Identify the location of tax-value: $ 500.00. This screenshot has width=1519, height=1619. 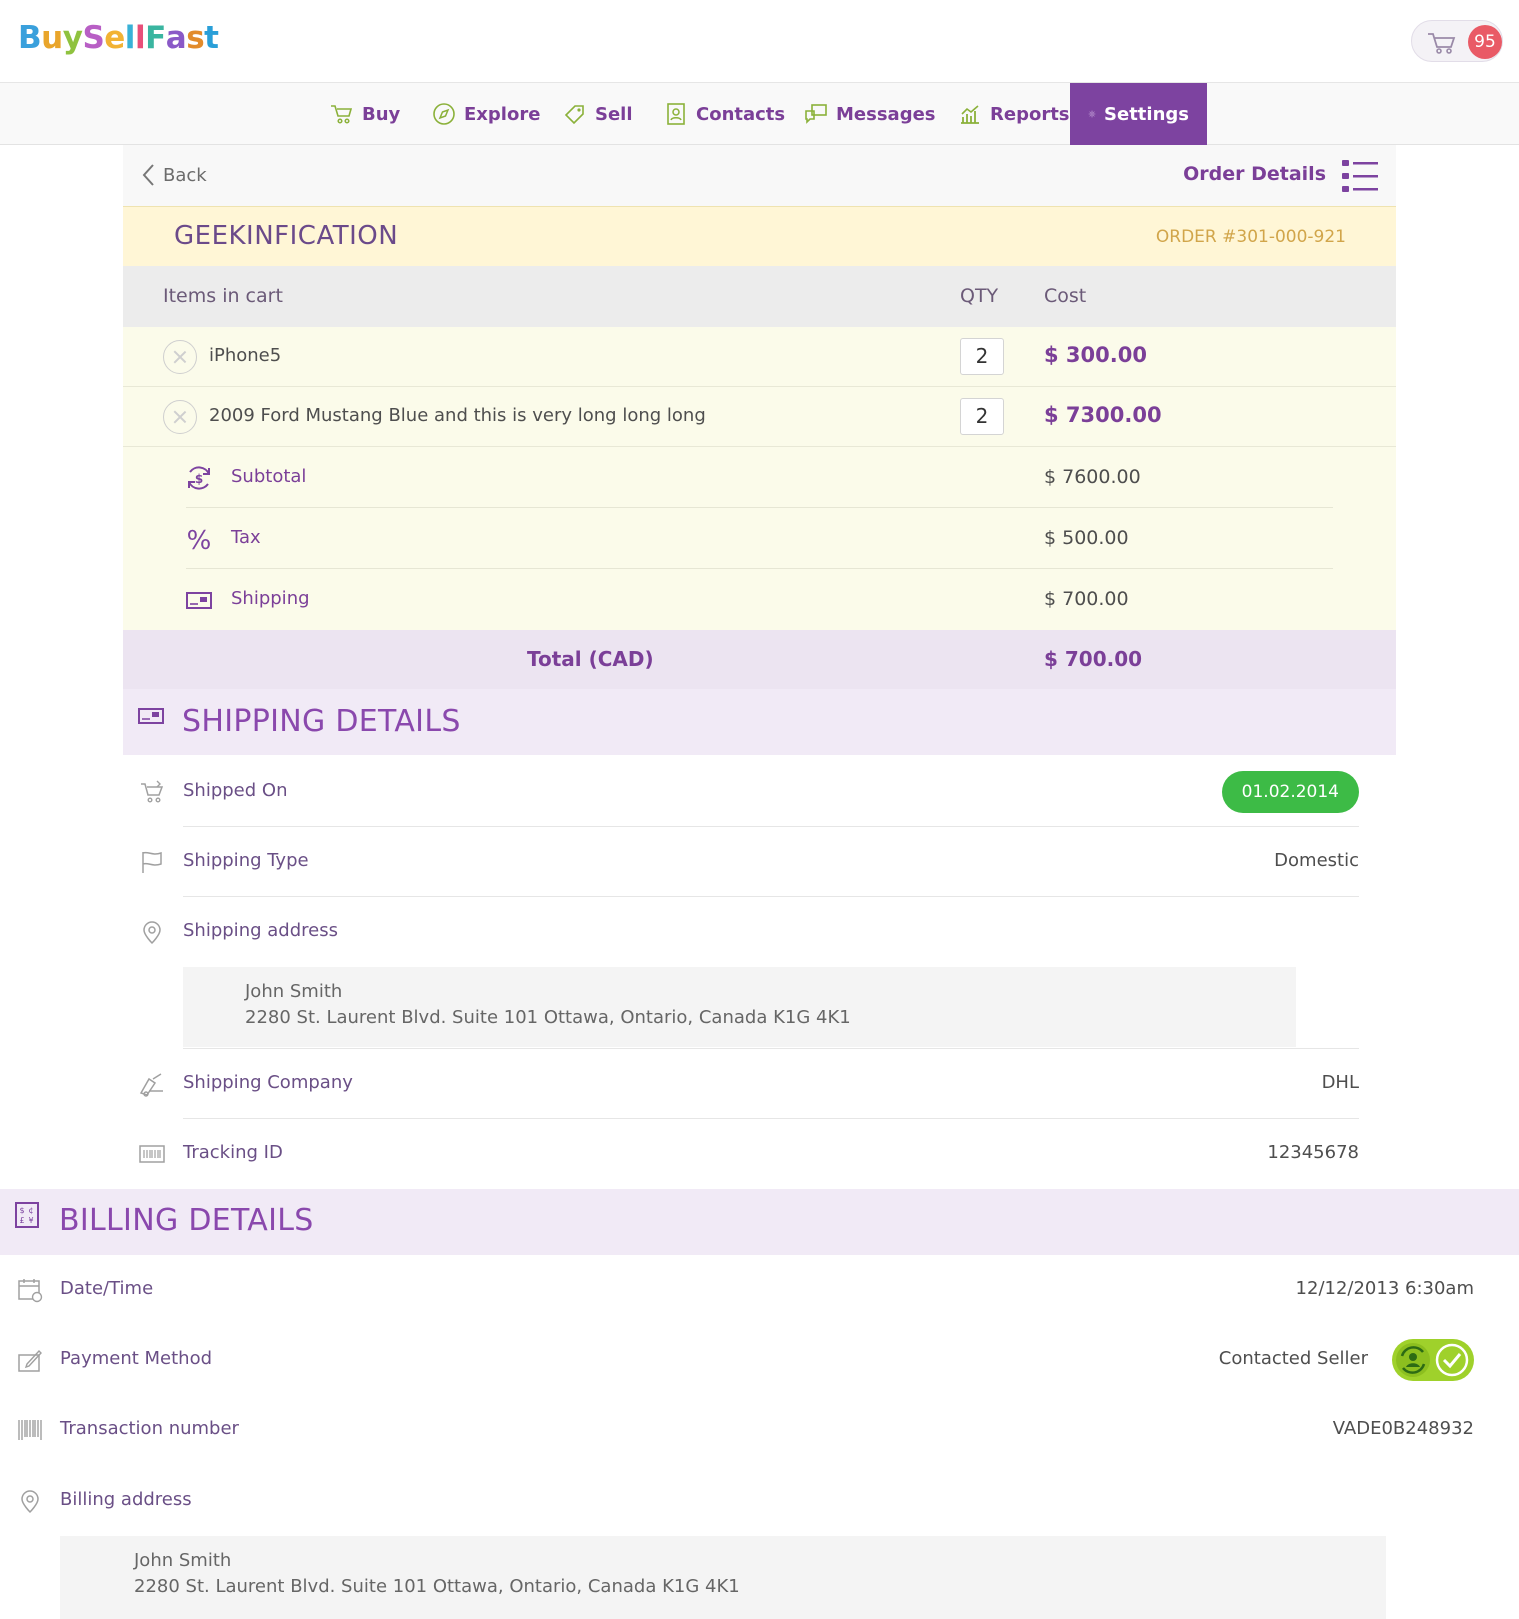
(1086, 538).